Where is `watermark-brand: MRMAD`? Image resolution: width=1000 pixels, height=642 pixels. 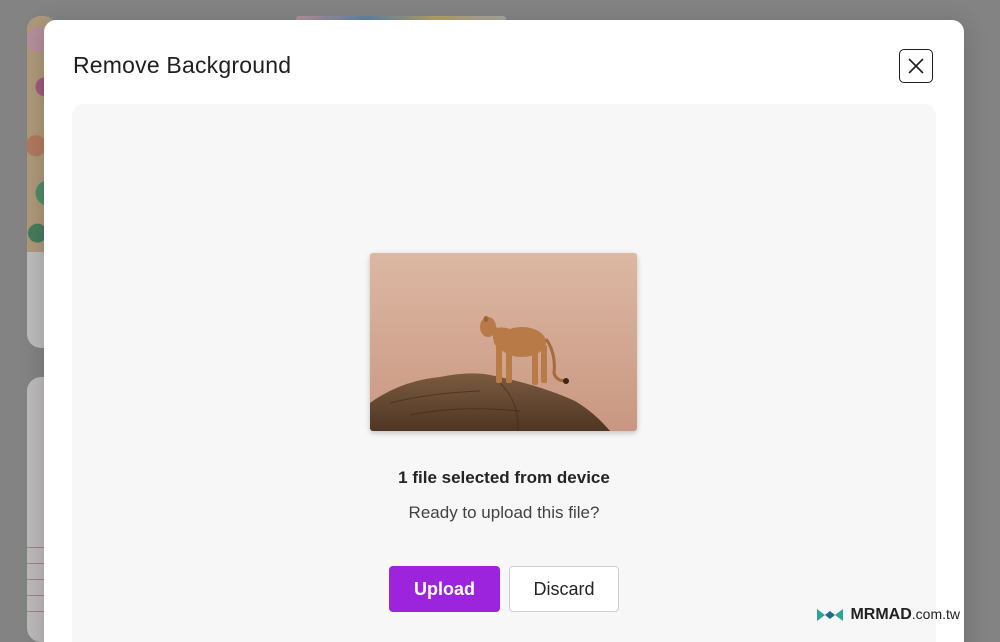
watermark-brand: MRMAD is located at coordinates (881, 614).